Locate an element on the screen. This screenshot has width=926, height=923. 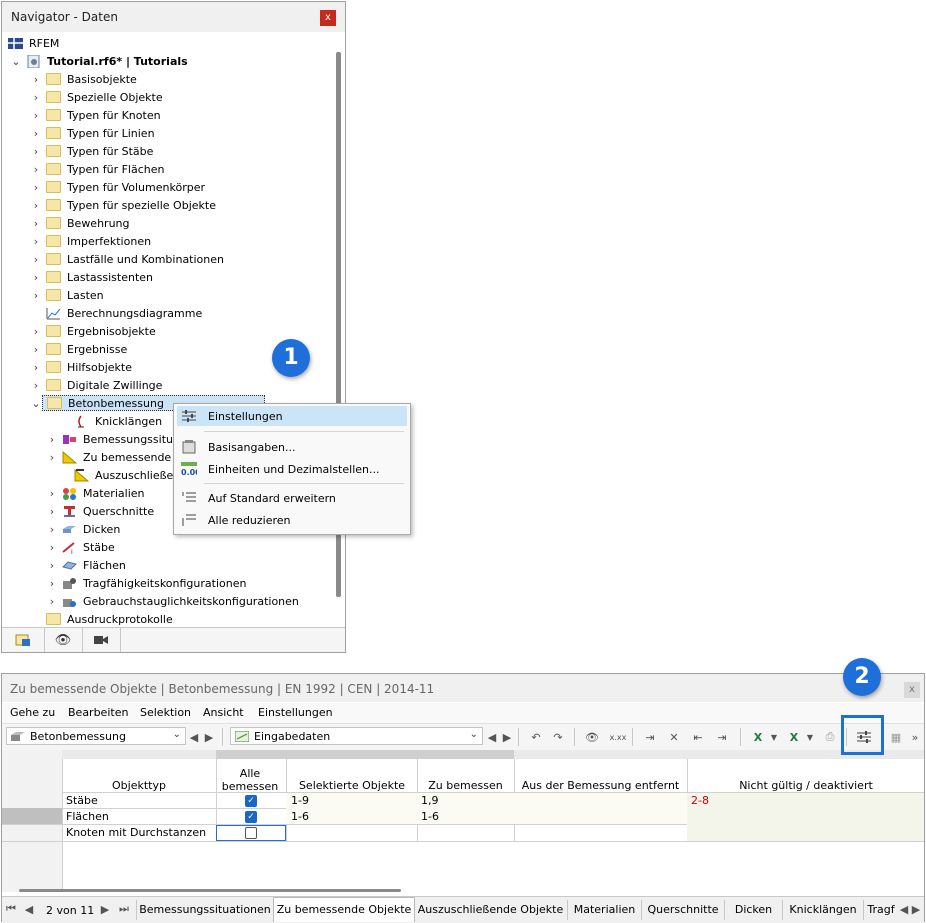
cell-to-design: 1,9 is located at coordinates (465, 801).